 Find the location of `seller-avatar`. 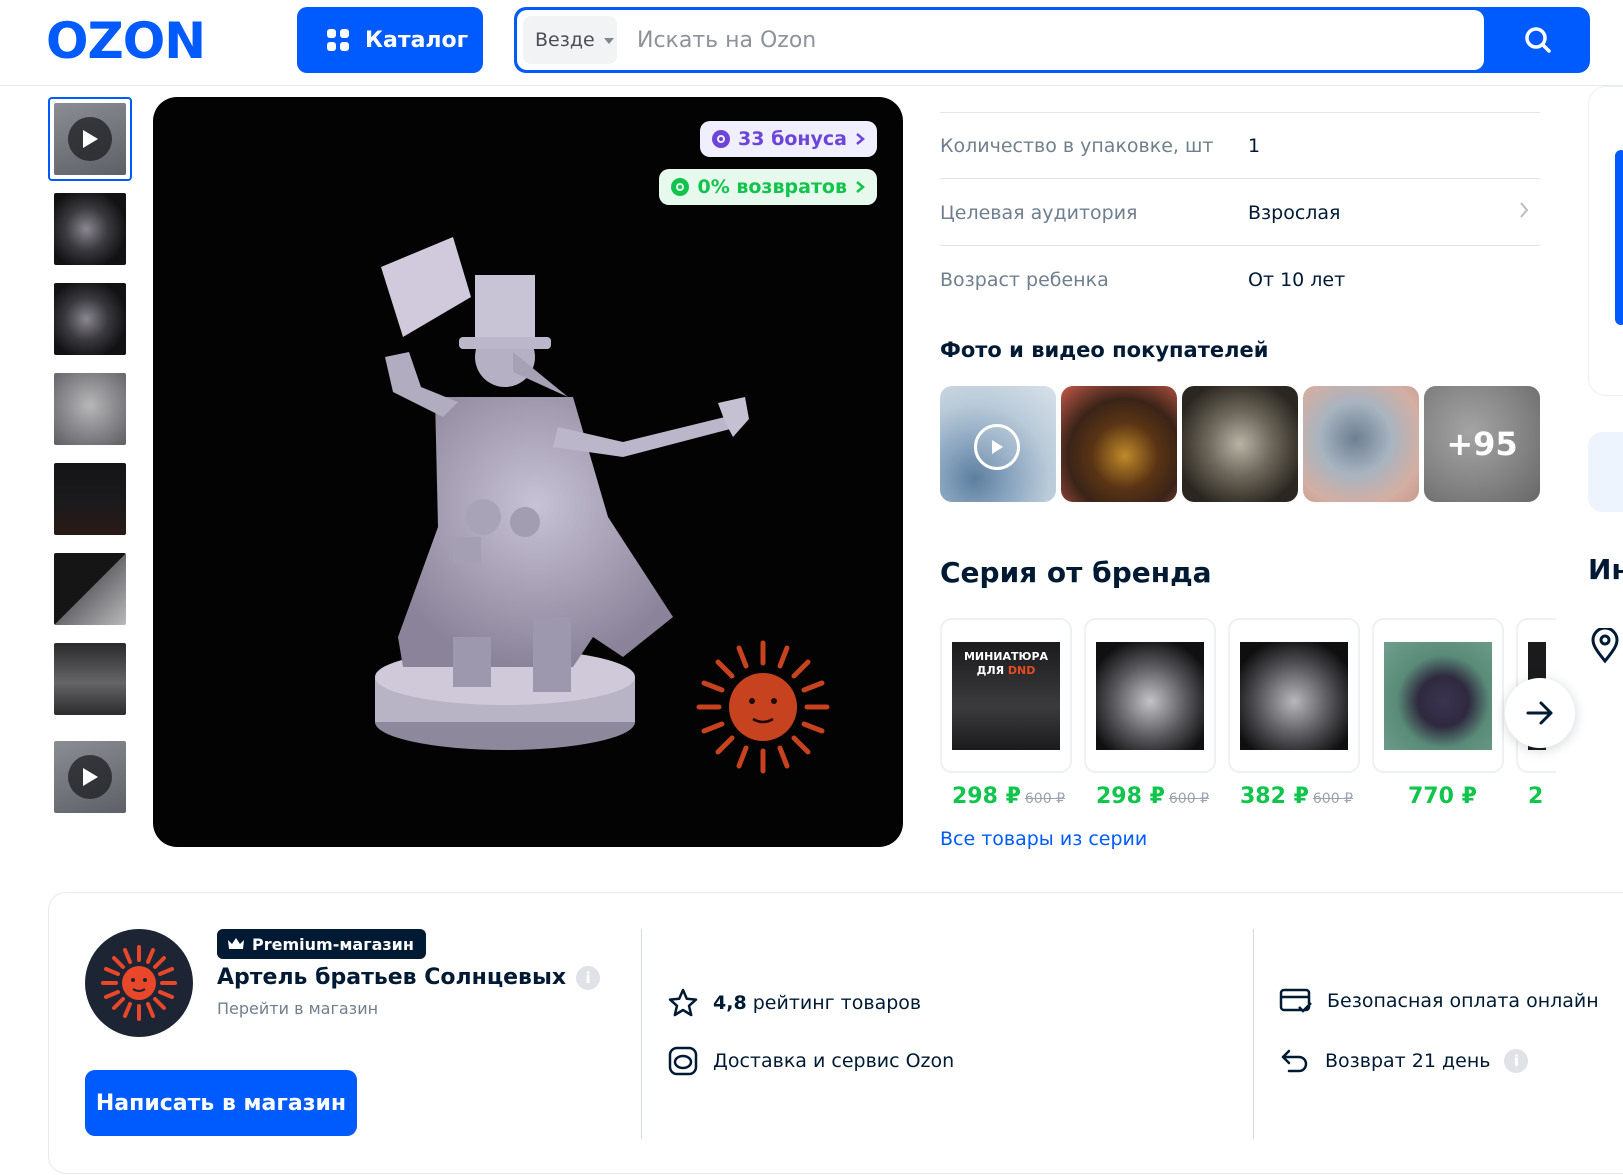

seller-avatar is located at coordinates (139, 983).